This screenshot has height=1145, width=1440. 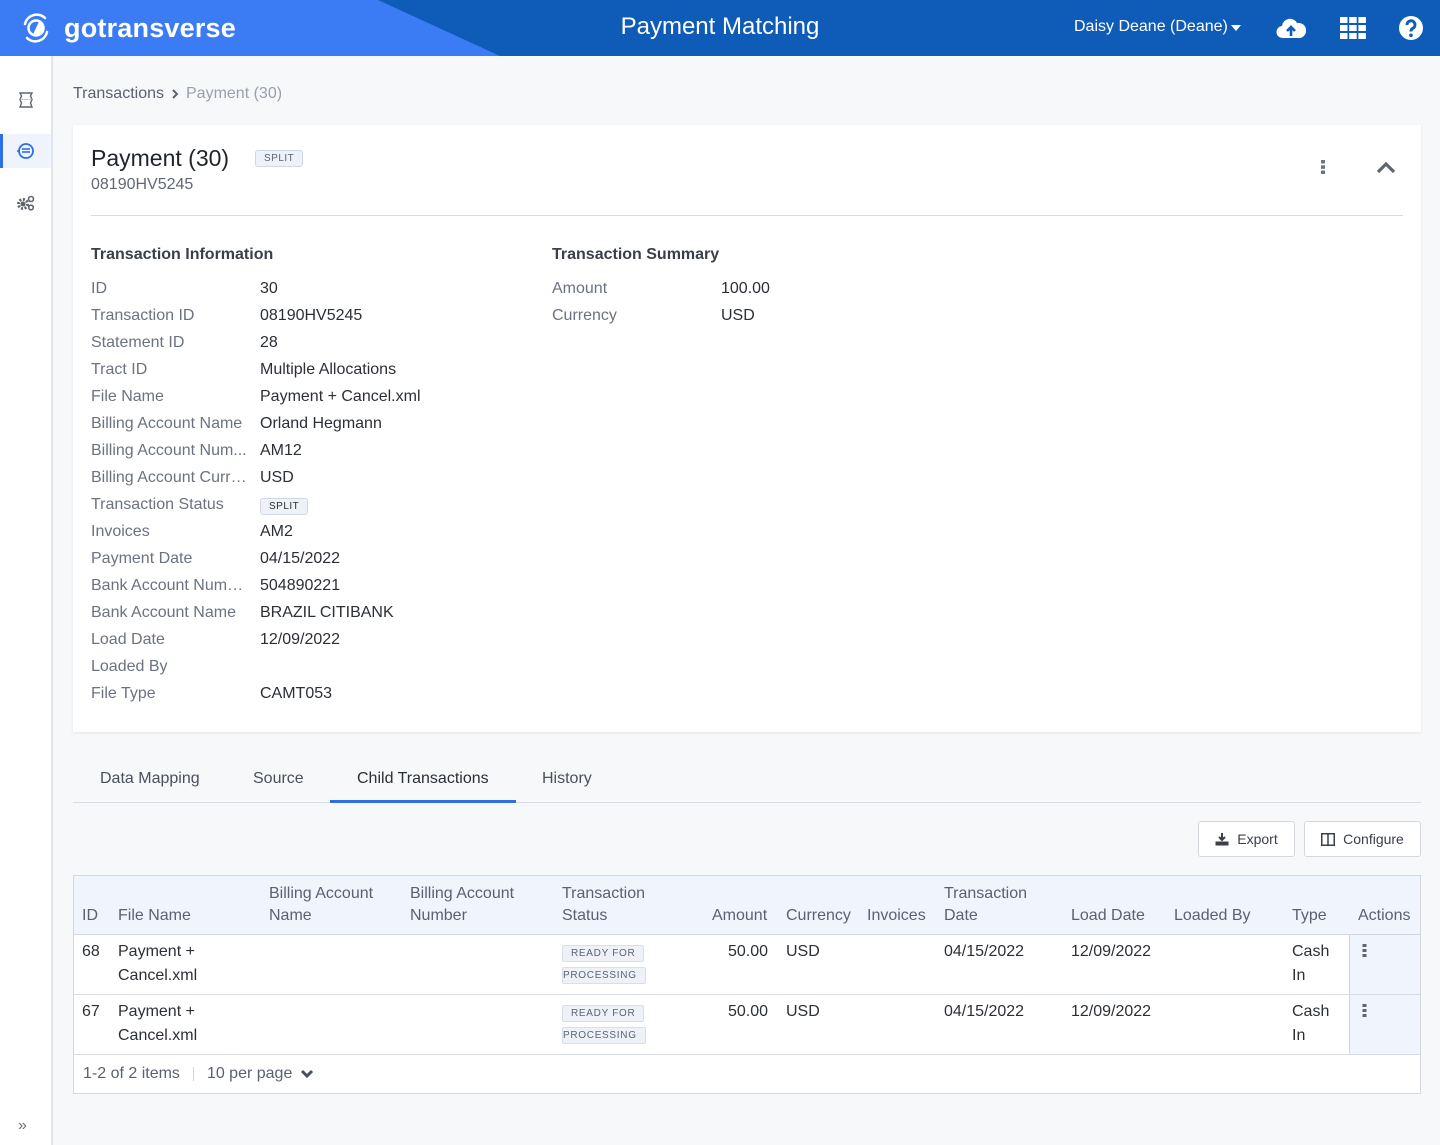 I want to click on apps-grid-icon, so click(x=1353, y=28).